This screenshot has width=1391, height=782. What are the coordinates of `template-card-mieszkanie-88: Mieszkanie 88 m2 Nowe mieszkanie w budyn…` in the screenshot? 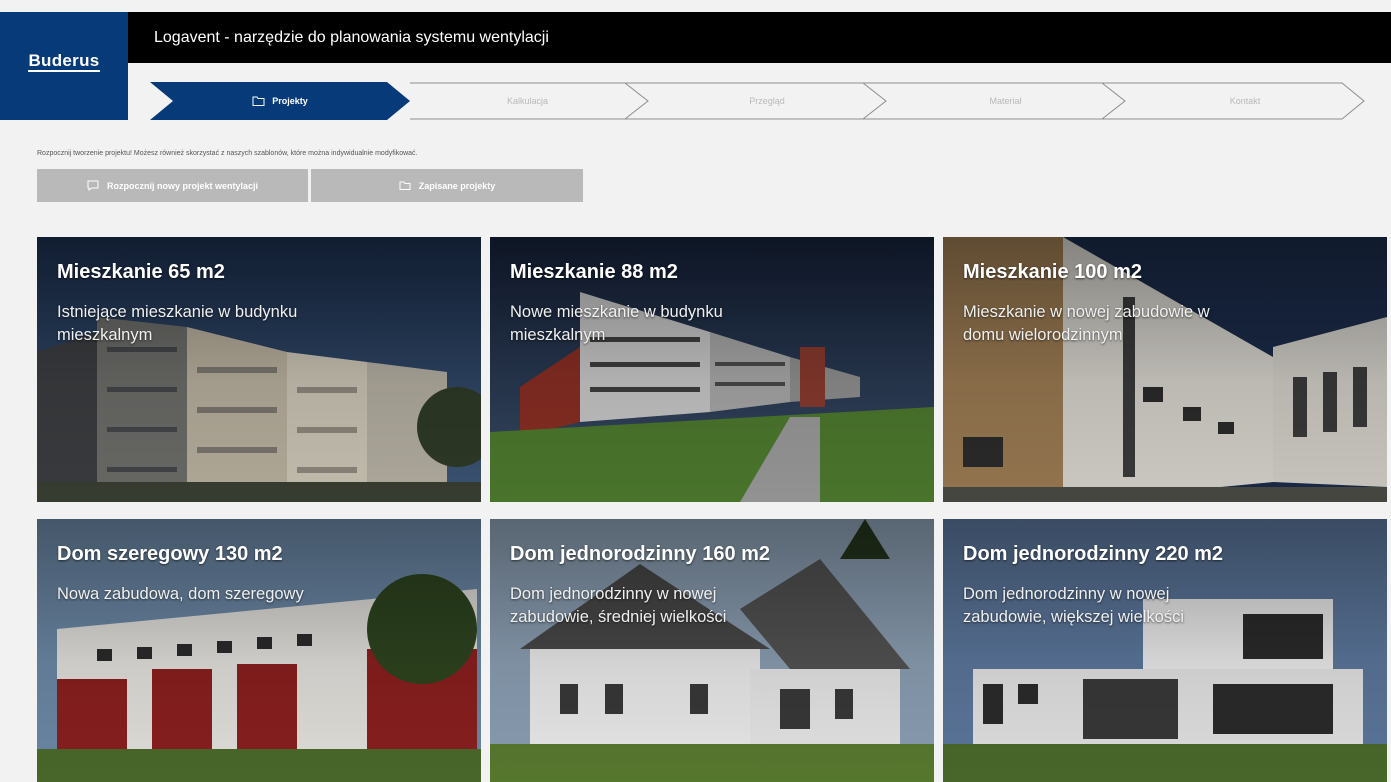 It's located at (712, 369).